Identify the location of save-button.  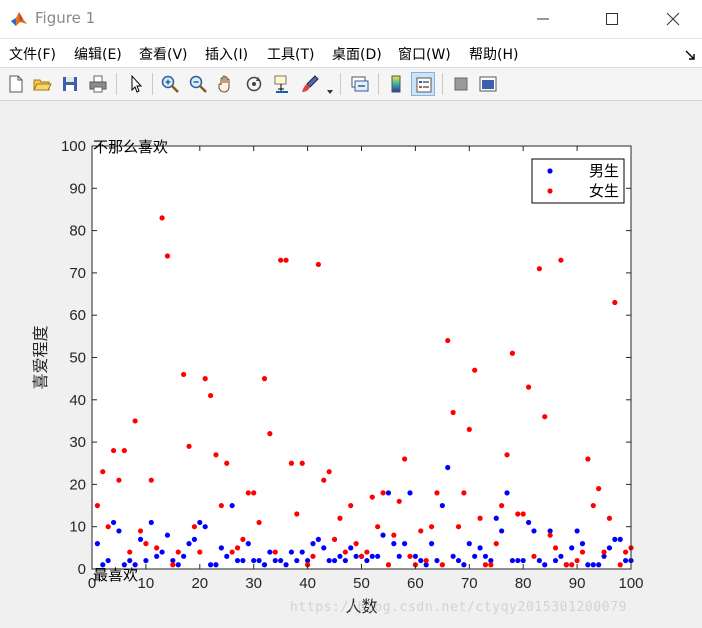
(70, 84).